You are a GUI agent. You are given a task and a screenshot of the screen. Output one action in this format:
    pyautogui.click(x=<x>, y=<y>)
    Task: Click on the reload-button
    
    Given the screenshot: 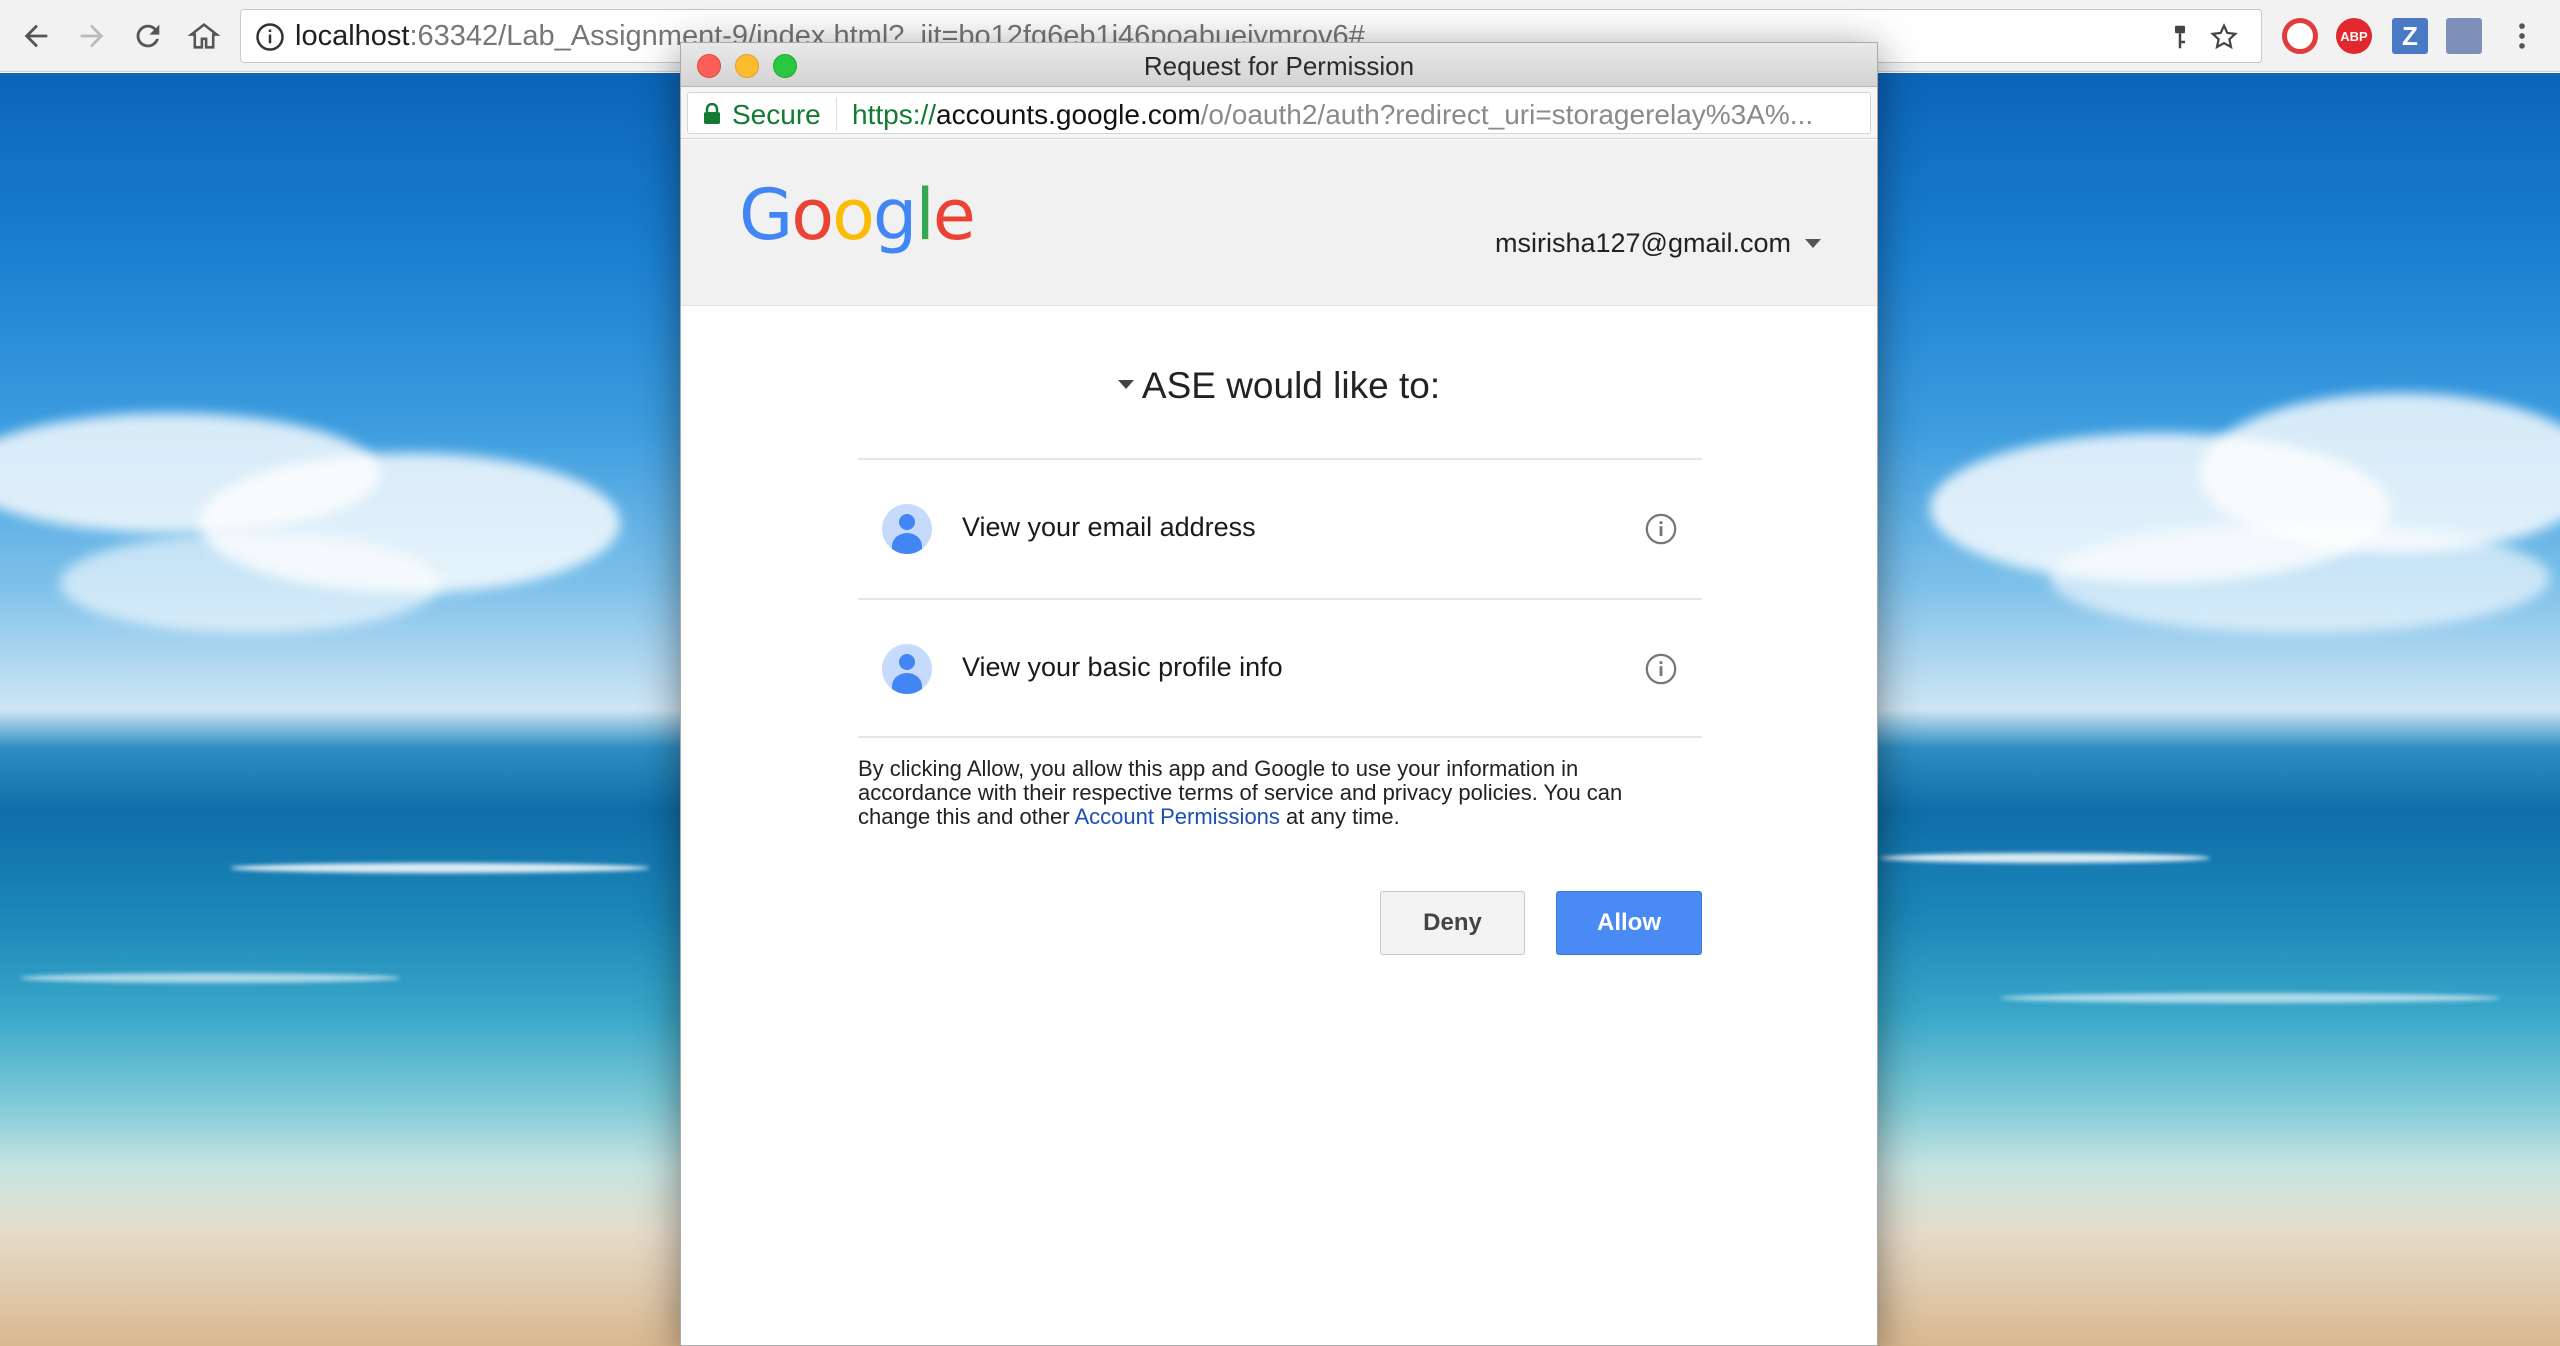 What is the action you would take?
    pyautogui.click(x=148, y=36)
    